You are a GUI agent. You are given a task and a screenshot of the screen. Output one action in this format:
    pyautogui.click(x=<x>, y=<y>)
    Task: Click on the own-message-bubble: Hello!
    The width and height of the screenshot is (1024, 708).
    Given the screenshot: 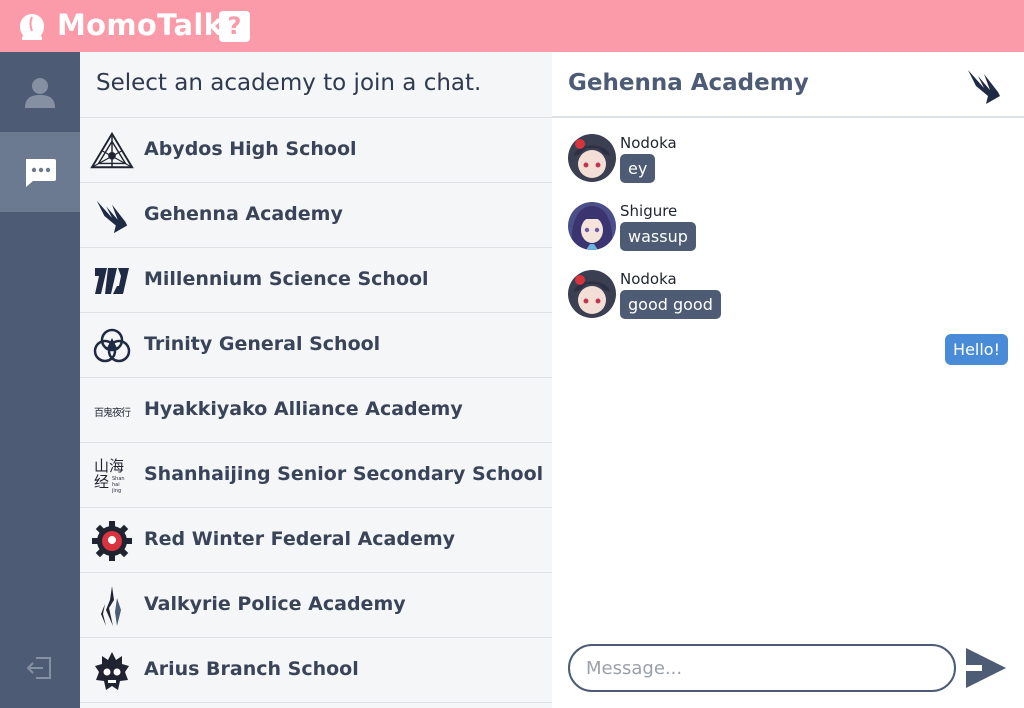 What is the action you would take?
    pyautogui.click(x=976, y=349)
    